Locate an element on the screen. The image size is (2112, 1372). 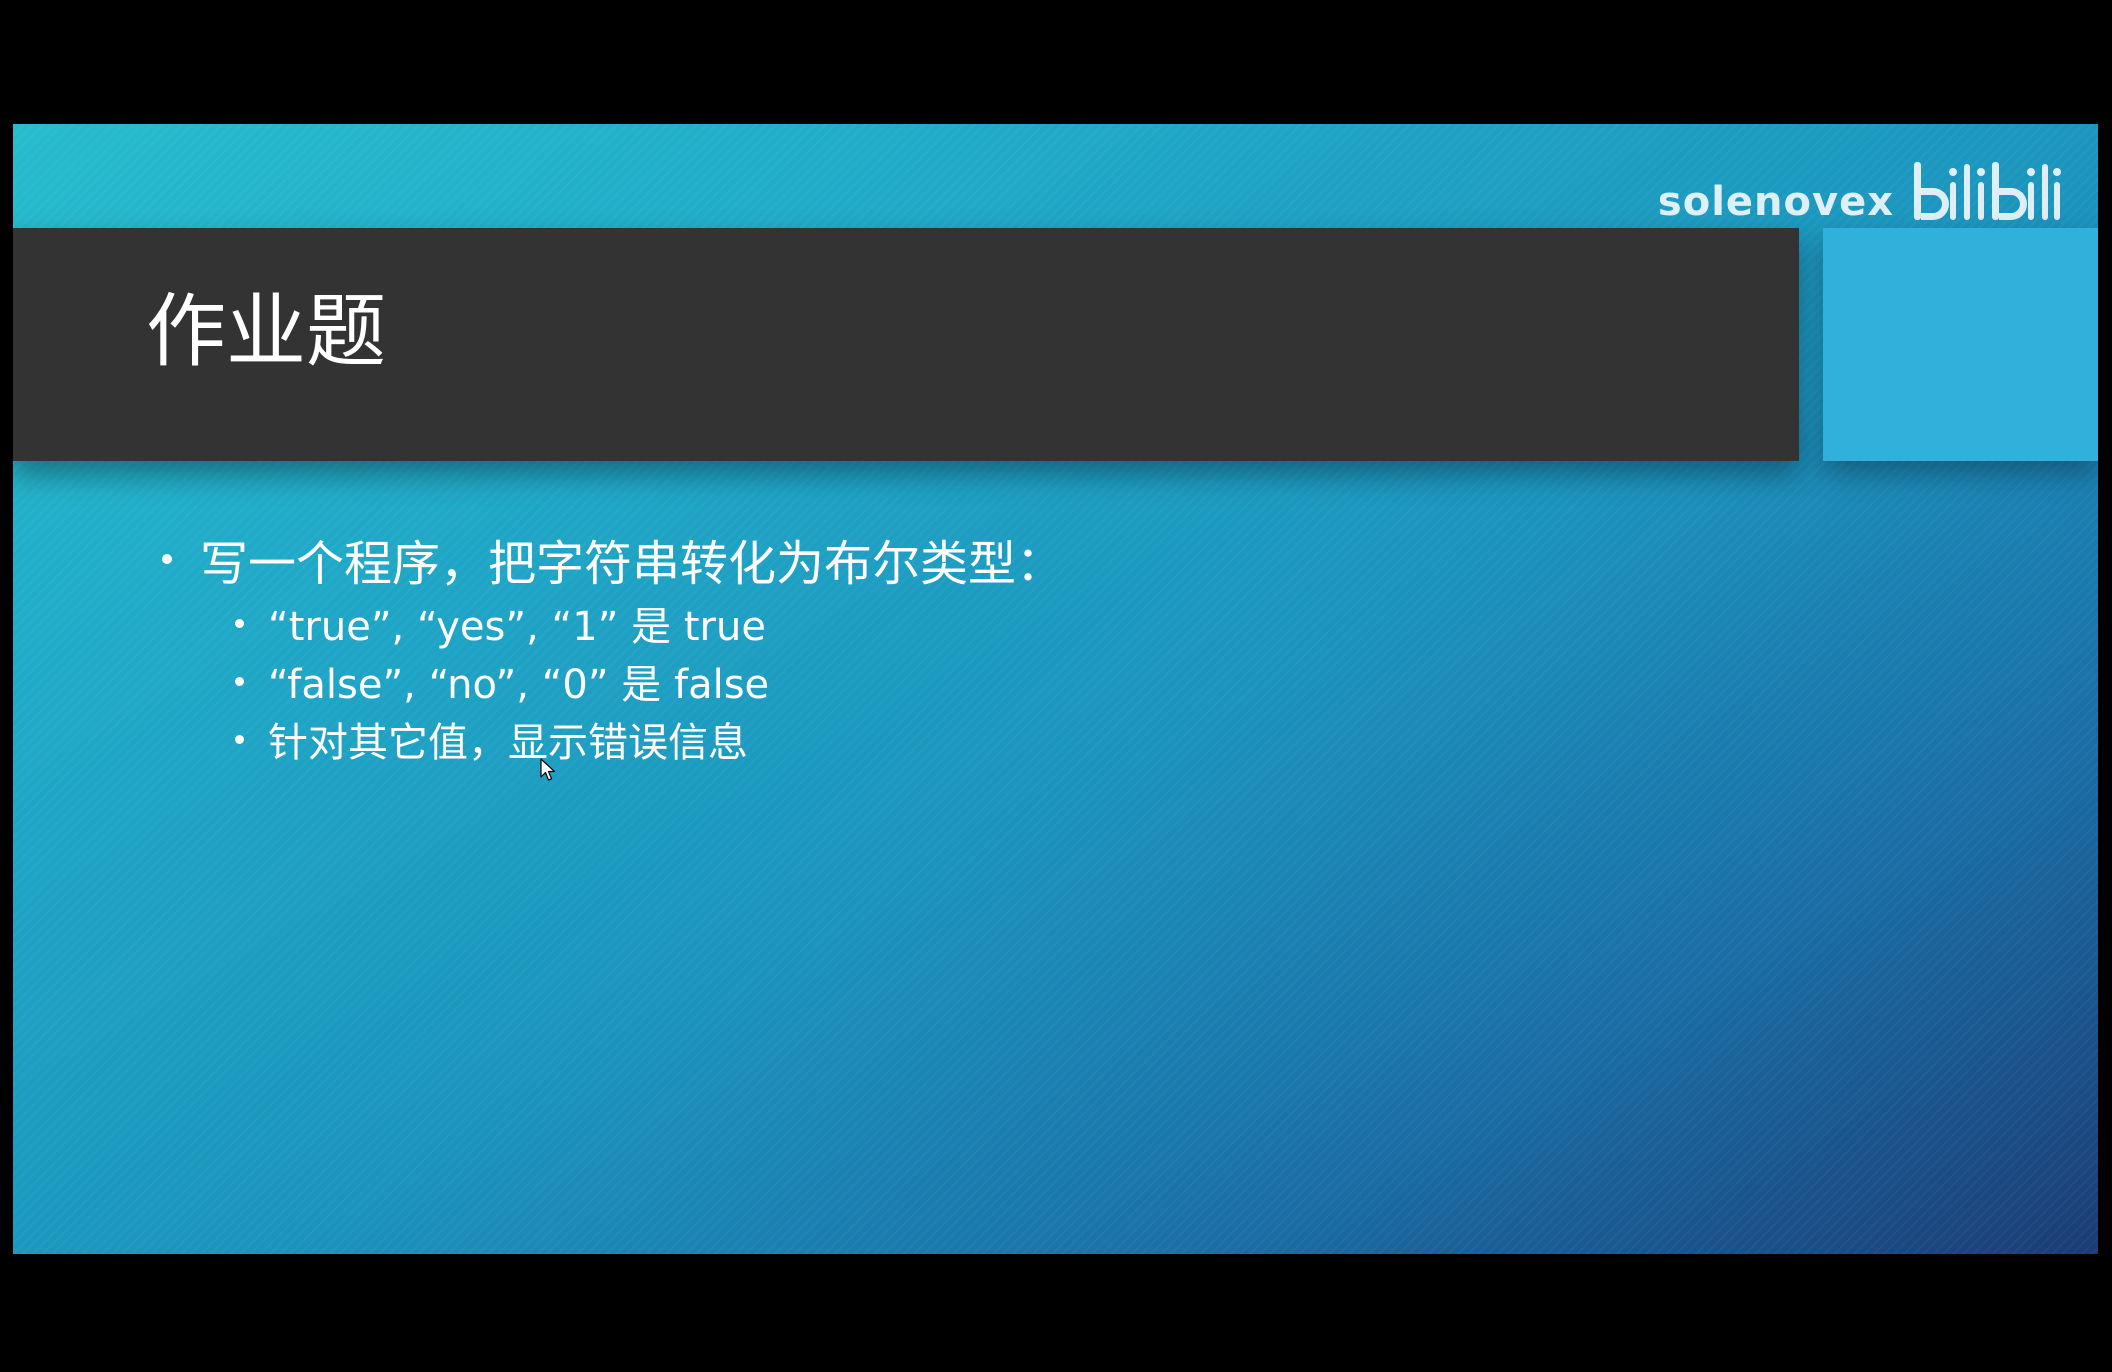
accent-square is located at coordinates (1960, 344).